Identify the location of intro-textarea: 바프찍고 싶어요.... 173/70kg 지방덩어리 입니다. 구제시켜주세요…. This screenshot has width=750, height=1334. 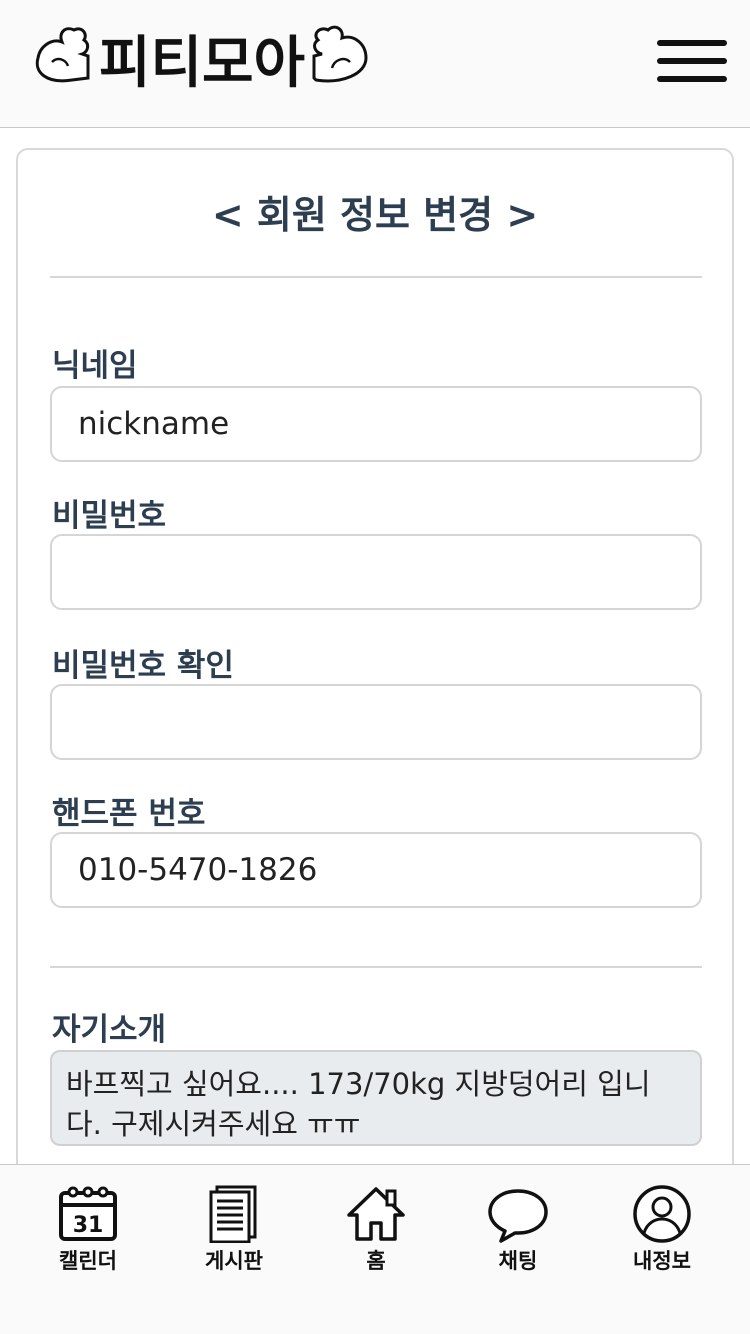
(376, 1098).